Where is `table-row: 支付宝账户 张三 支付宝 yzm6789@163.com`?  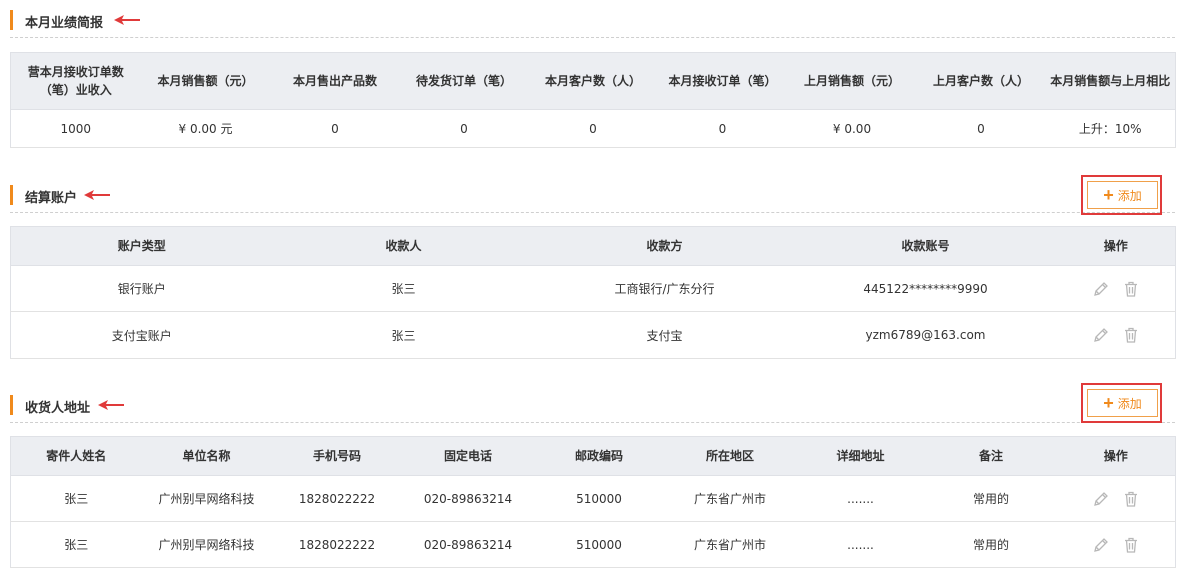 table-row: 支付宝账户 张三 支付宝 yzm6789@163.com is located at coordinates (593, 335).